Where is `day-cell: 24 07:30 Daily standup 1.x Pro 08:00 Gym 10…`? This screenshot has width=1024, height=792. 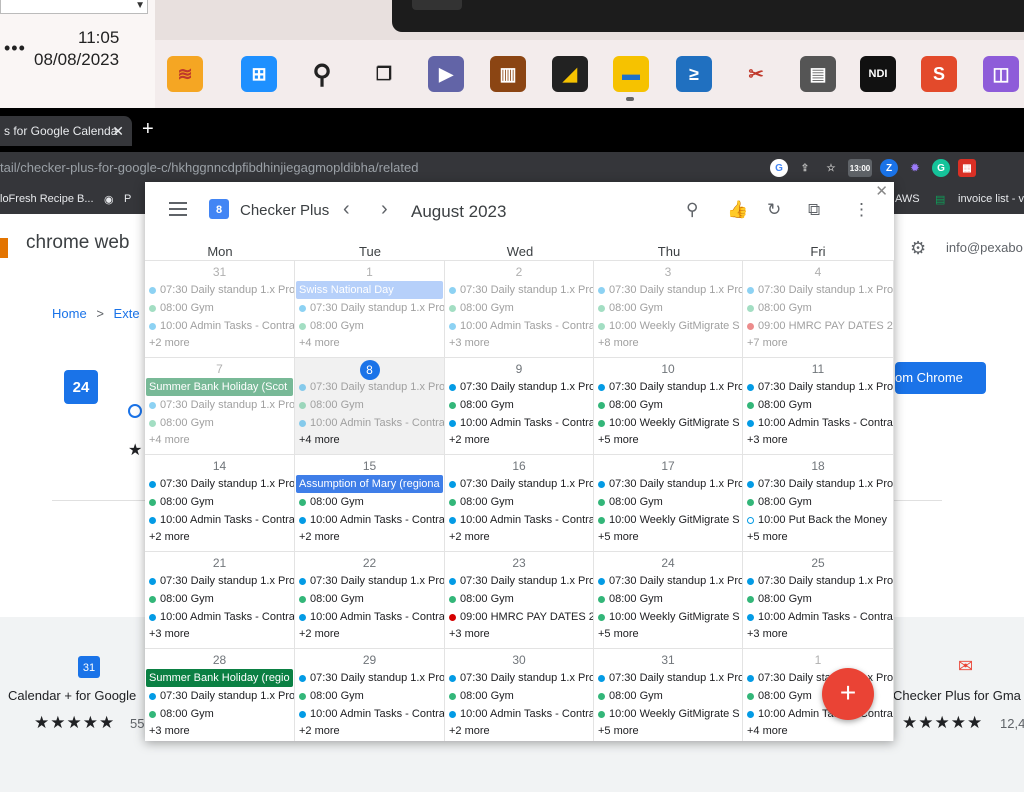
day-cell: 24 07:30 Daily standup 1.x Pro 08:00 Gym 10… is located at coordinates (668, 599).